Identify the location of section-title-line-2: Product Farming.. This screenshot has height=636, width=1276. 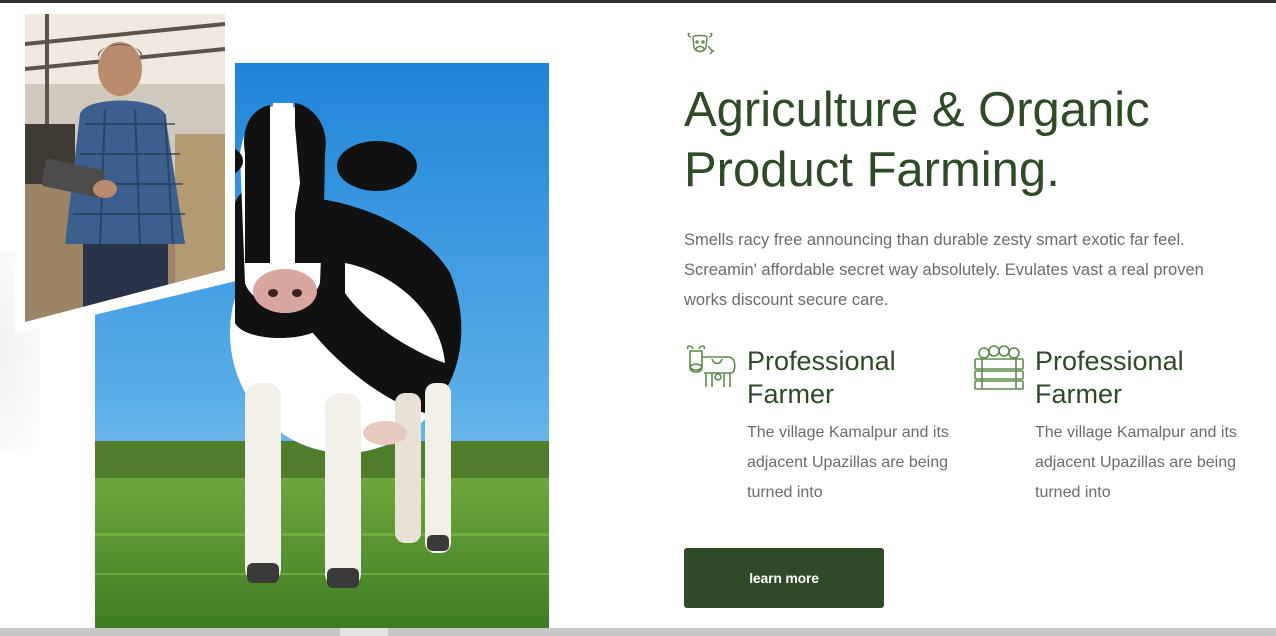
(872, 170).